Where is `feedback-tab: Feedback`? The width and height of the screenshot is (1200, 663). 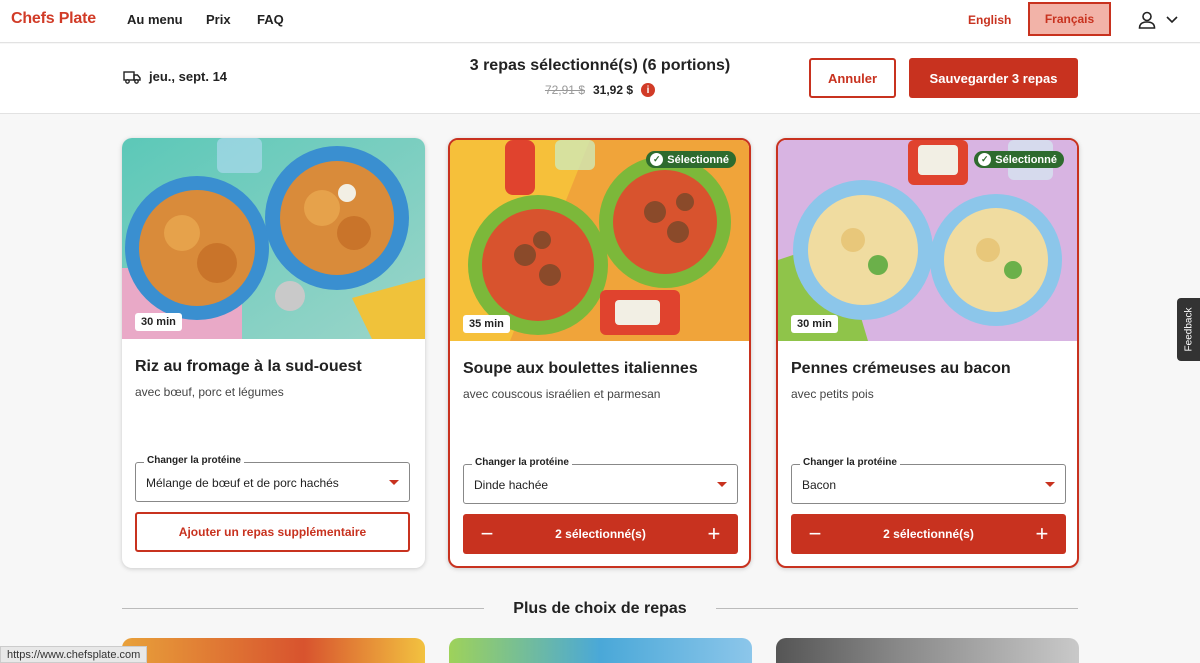
feedback-tab: Feedback is located at coordinates (1188, 329).